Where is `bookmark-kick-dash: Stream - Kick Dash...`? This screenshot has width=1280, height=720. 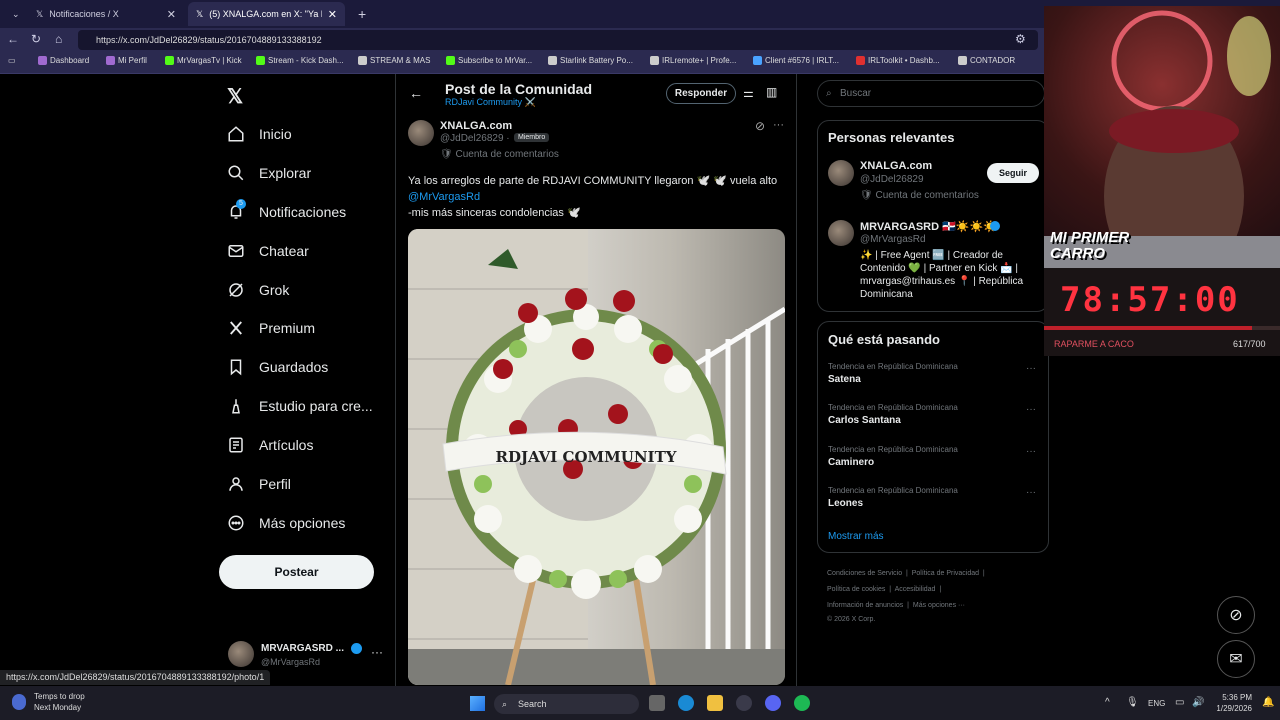
bookmark-kick-dash: Stream - Kick Dash... is located at coordinates (300, 60).